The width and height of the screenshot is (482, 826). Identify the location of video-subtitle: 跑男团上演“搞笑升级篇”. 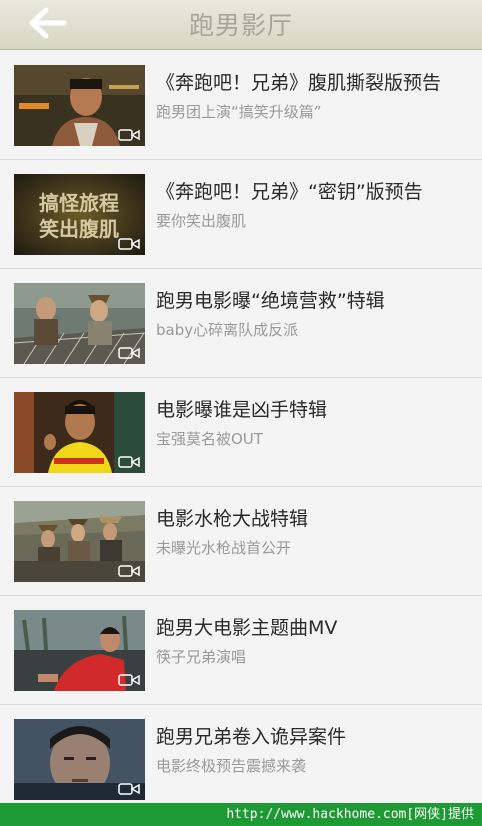
(239, 112).